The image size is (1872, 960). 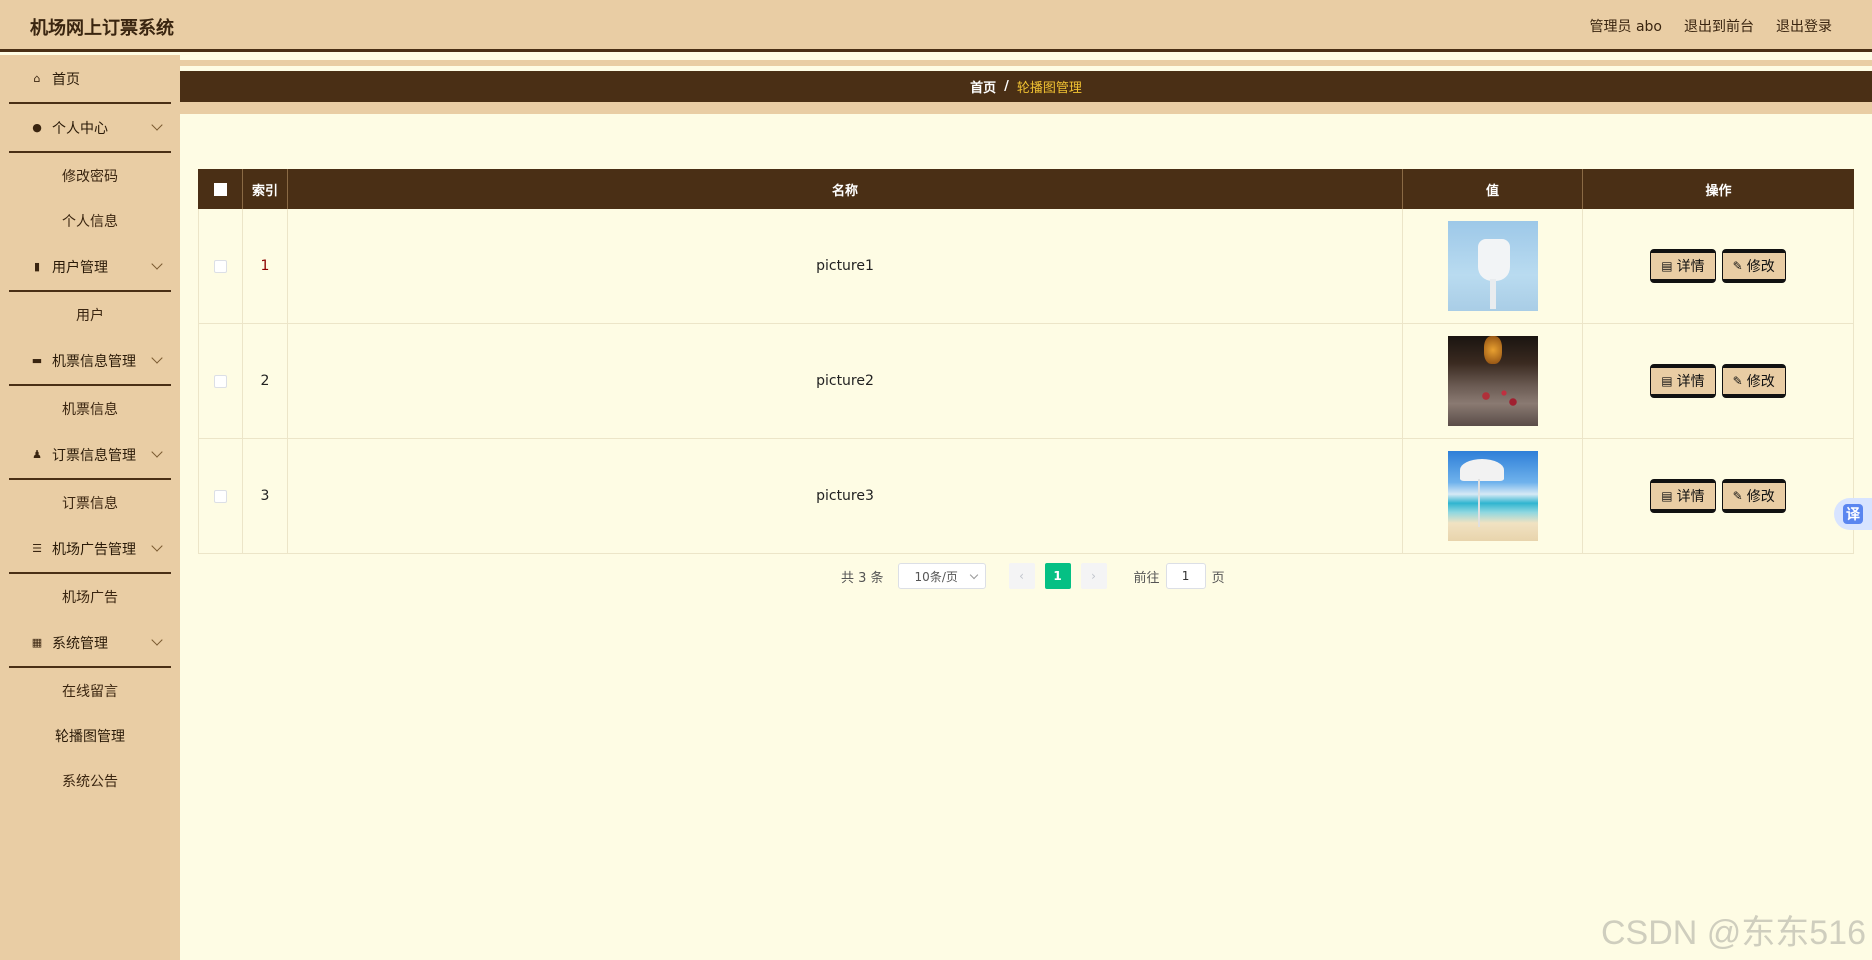 What do you see at coordinates (265, 189) in the screenshot?
I see `header-index: 索引` at bounding box center [265, 189].